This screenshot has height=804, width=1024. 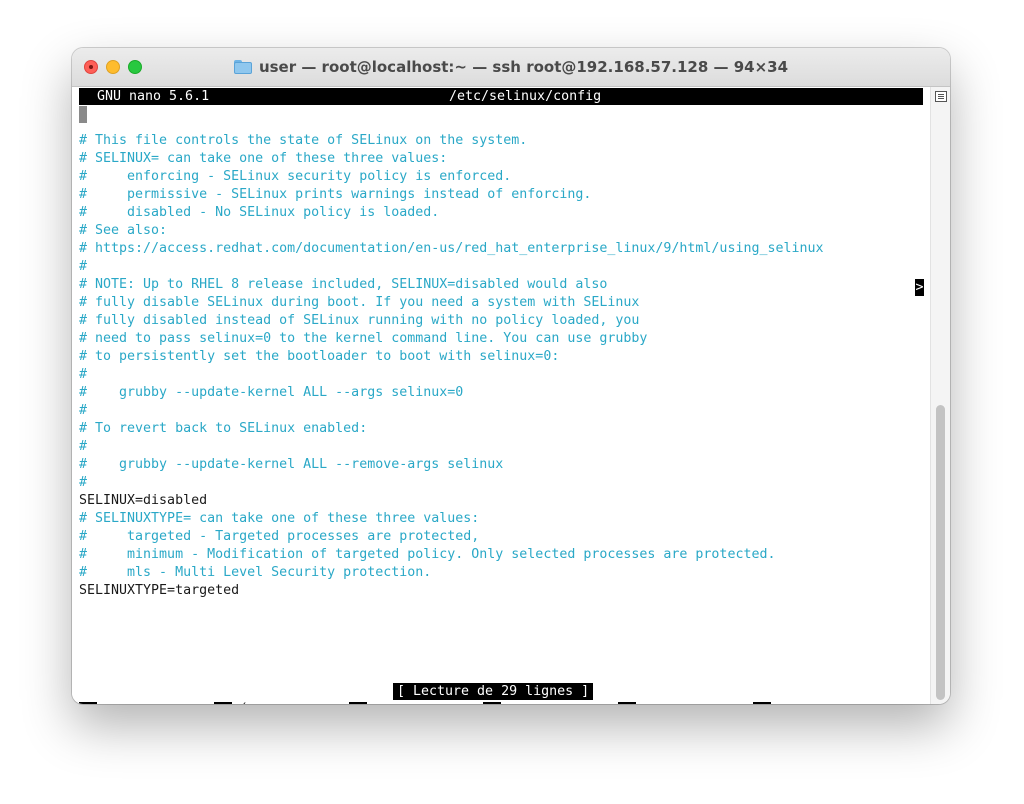 I want to click on shortcut-key: ^W, so click(x=358, y=703).